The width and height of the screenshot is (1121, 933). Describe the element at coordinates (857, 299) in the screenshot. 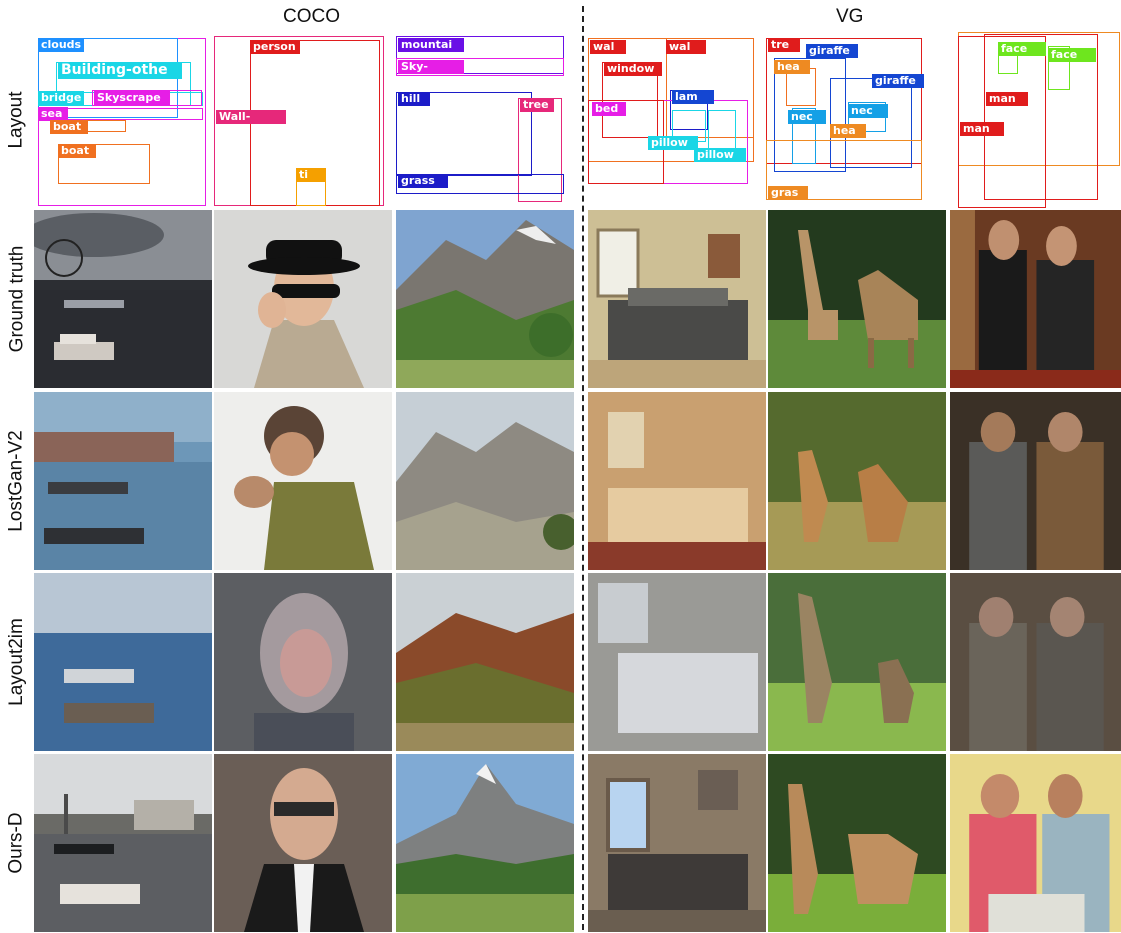

I see `photo-gt-vg-giraffes` at that location.